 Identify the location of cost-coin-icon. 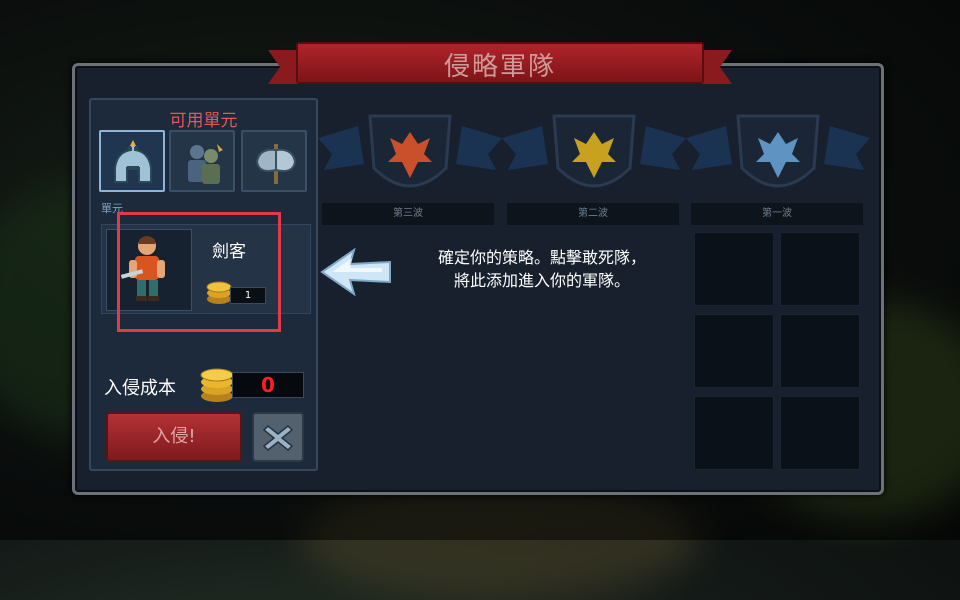
(217, 385).